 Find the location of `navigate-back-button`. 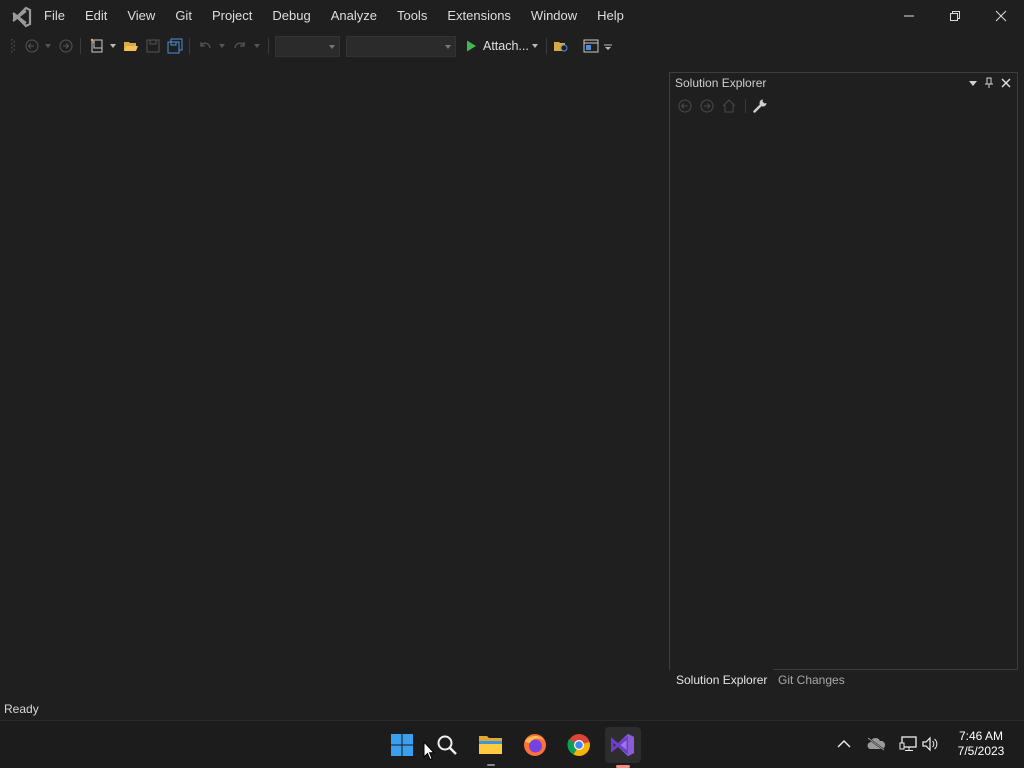

navigate-back-button is located at coordinates (32, 46).